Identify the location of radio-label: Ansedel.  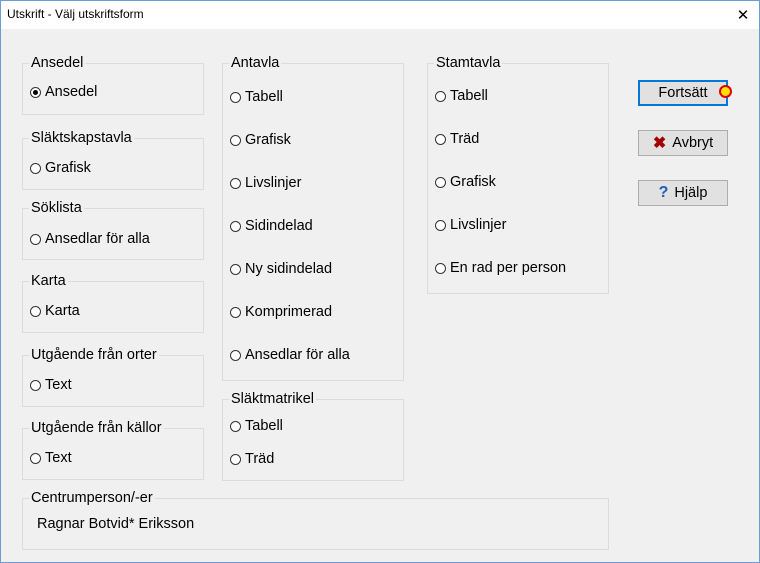
(71, 92).